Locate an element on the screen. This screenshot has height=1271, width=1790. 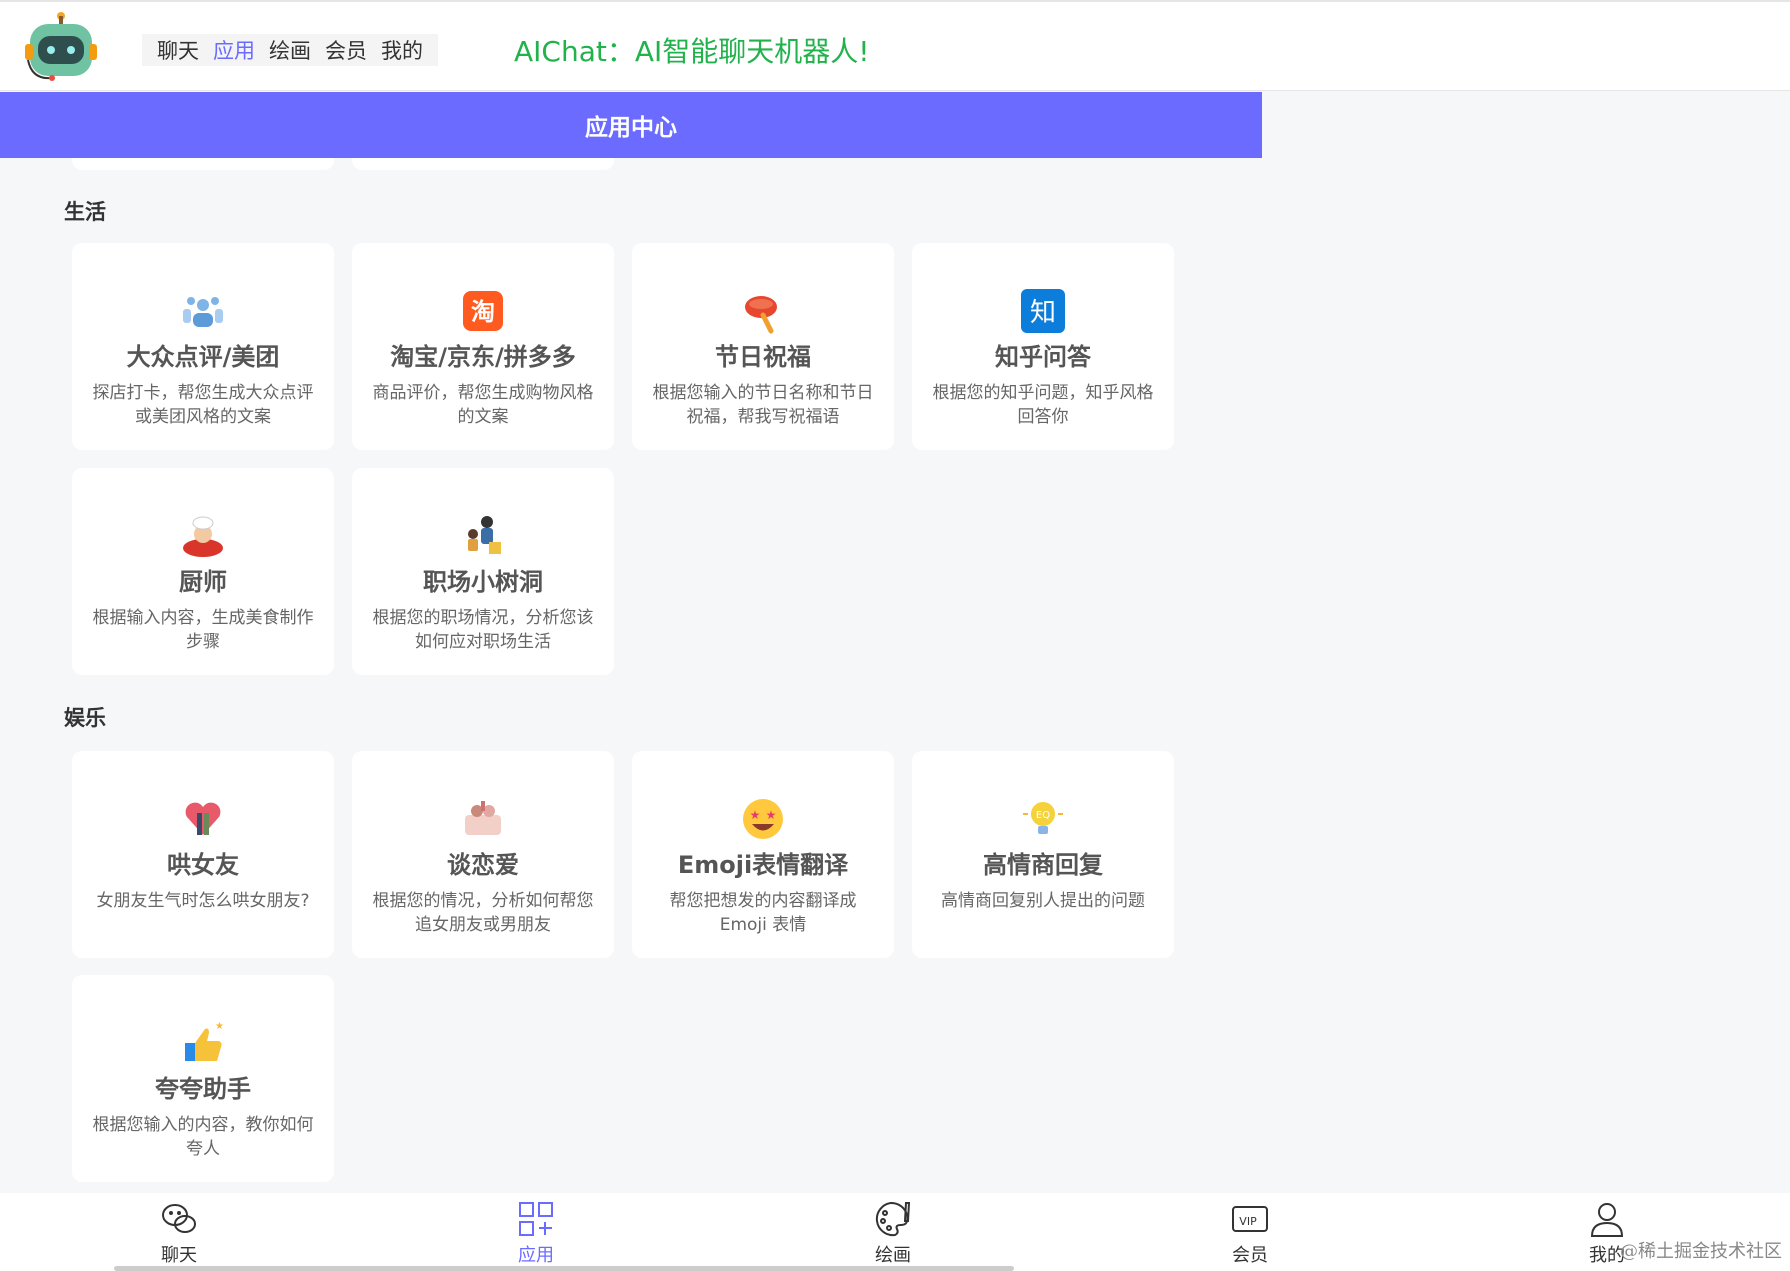
app-card-emoji: ★ ★ Emoji表情翻译 帮您把想发的内容翻译成 Emoji 表情 is located at coordinates (763, 854).